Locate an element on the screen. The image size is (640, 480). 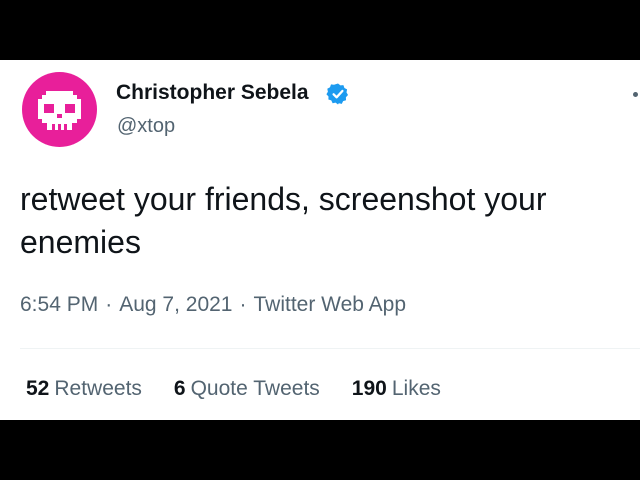
tweet-stats: 52 Retweets 6 Quote Tweets 190 Likes is located at coordinates (249, 389).